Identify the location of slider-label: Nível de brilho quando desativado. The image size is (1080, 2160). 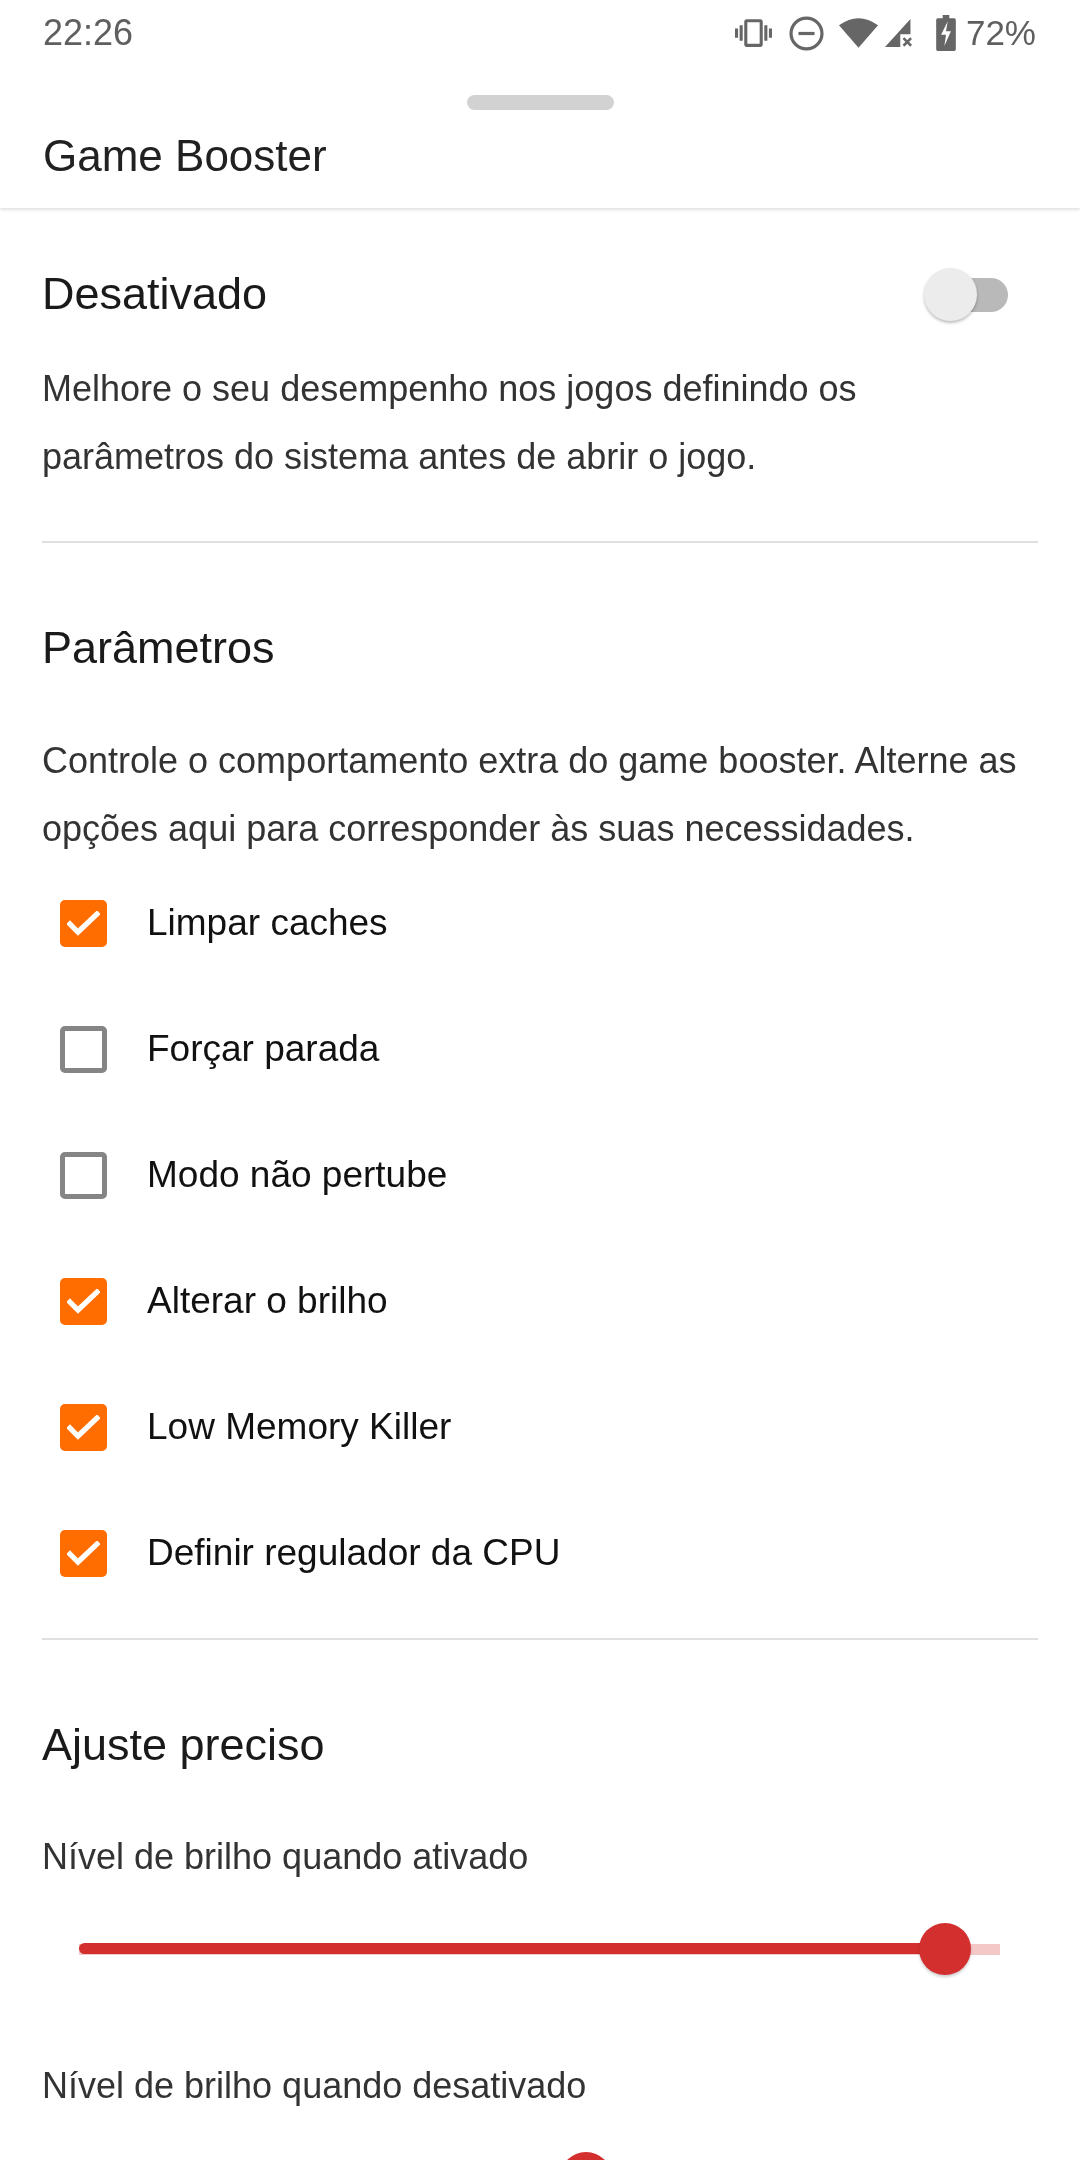
(314, 2086).